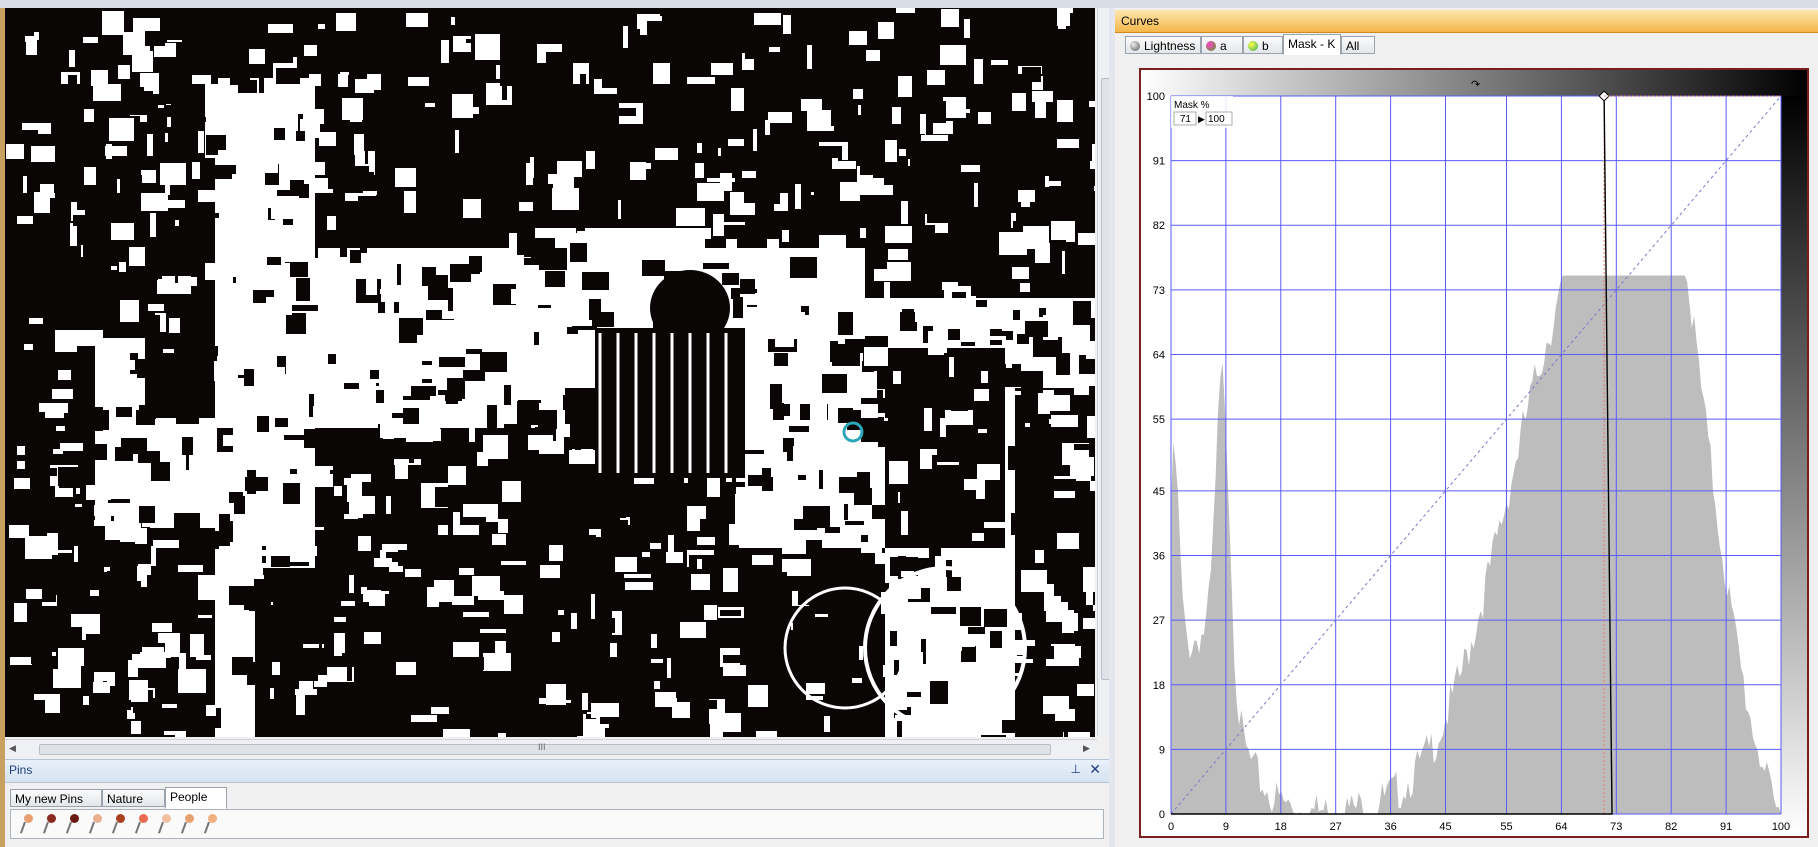 The height and width of the screenshot is (847, 1818). Describe the element at coordinates (1095, 769) in the screenshot. I see `close-icon: ✕` at that location.